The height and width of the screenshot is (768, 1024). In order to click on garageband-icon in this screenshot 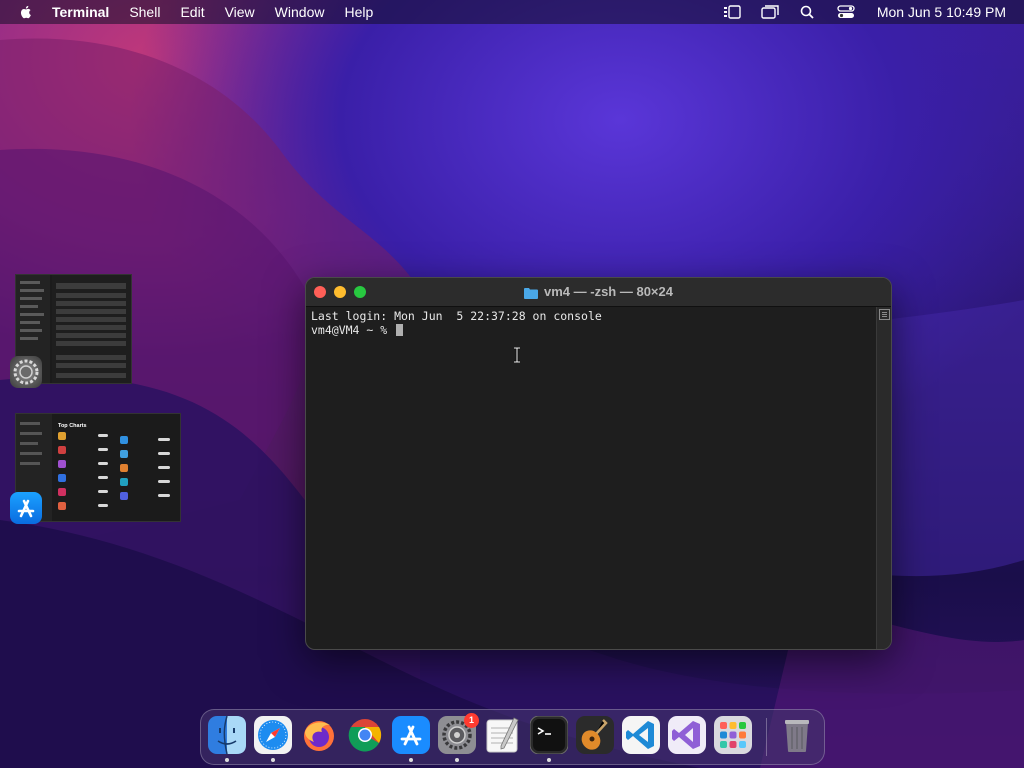, I will do `click(595, 735)`.